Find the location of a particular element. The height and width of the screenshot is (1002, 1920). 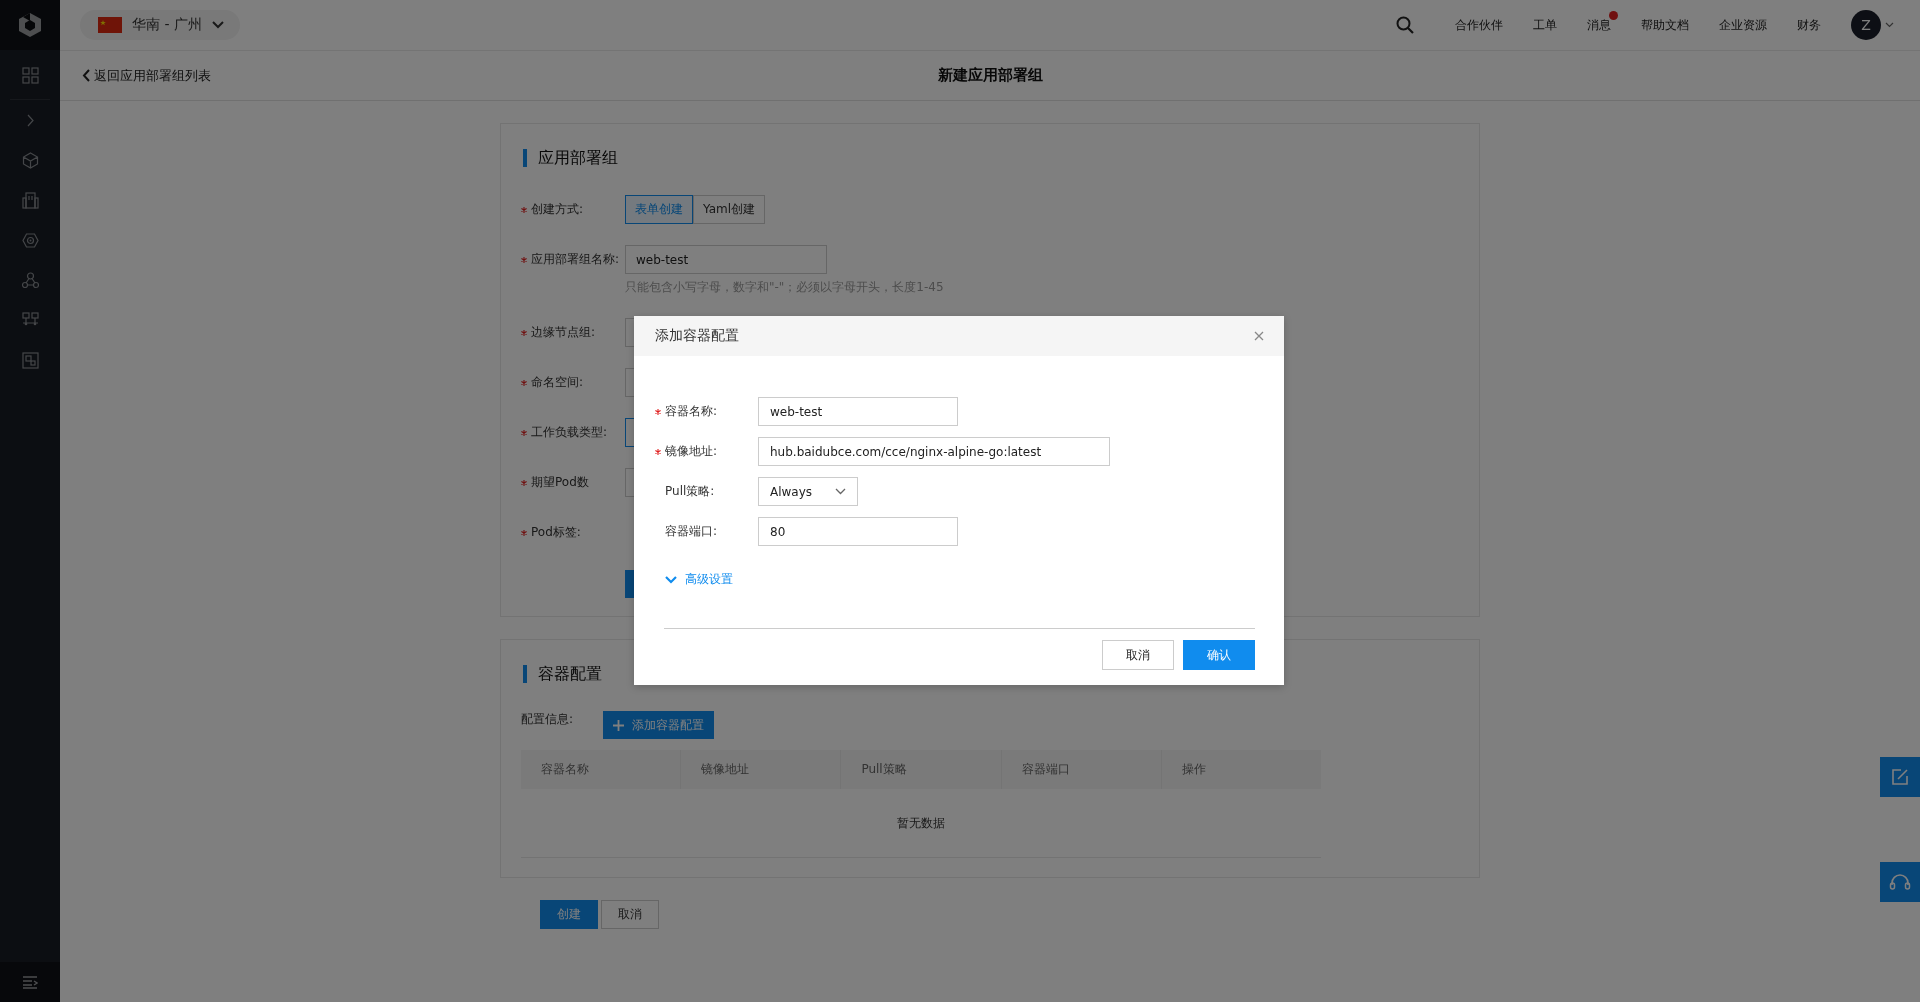

network-icon is located at coordinates (30, 280).